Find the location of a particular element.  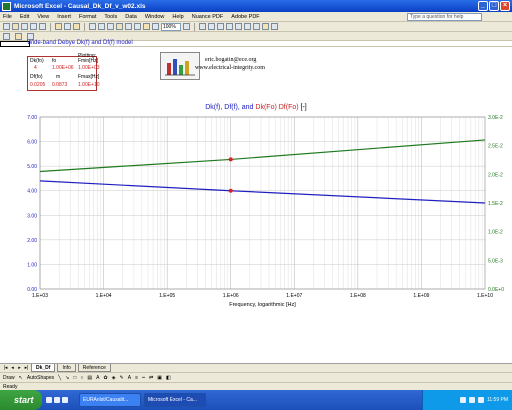

oval-icon: ○ is located at coordinates (81, 378).